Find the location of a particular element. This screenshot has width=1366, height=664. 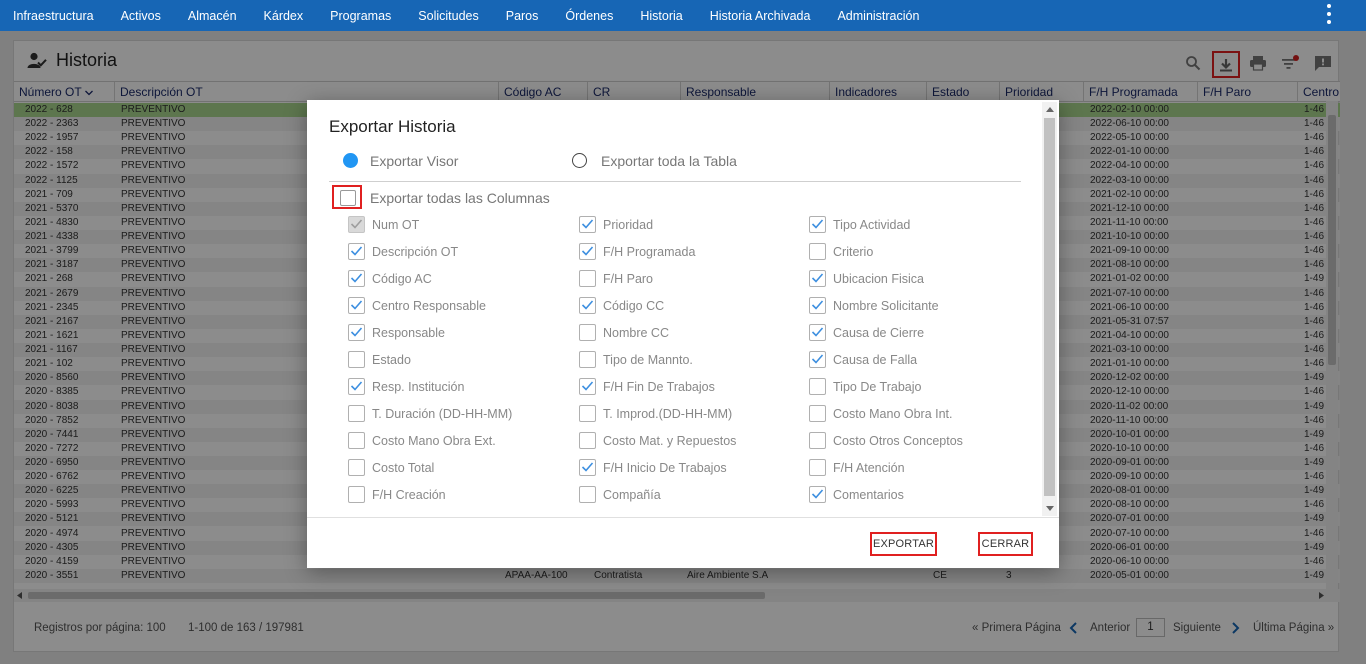

column-checkbox-label: Resp. Institución is located at coordinates (418, 387).